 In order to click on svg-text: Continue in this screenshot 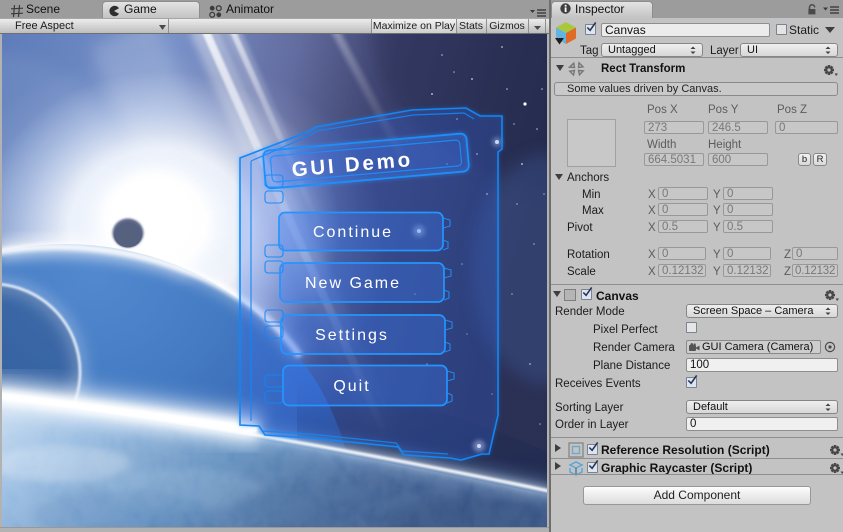, I will do `click(353, 232)`.